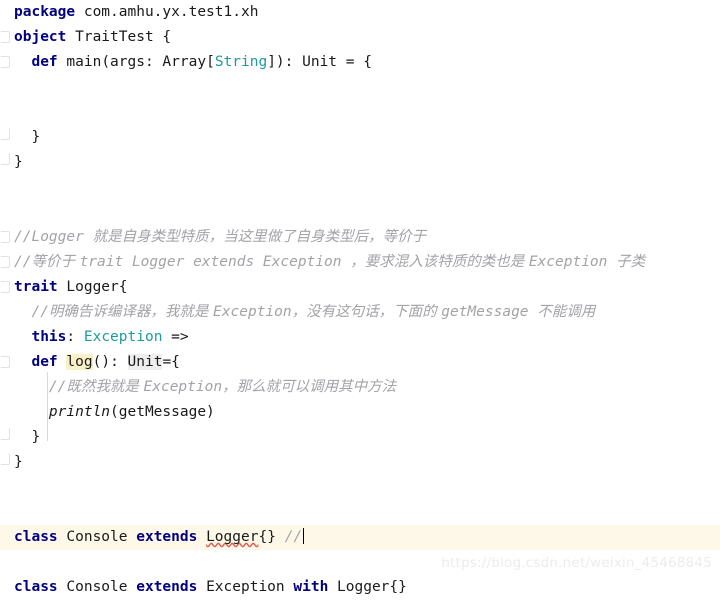 The image size is (720, 600). I want to click on text-caret, so click(304, 536).